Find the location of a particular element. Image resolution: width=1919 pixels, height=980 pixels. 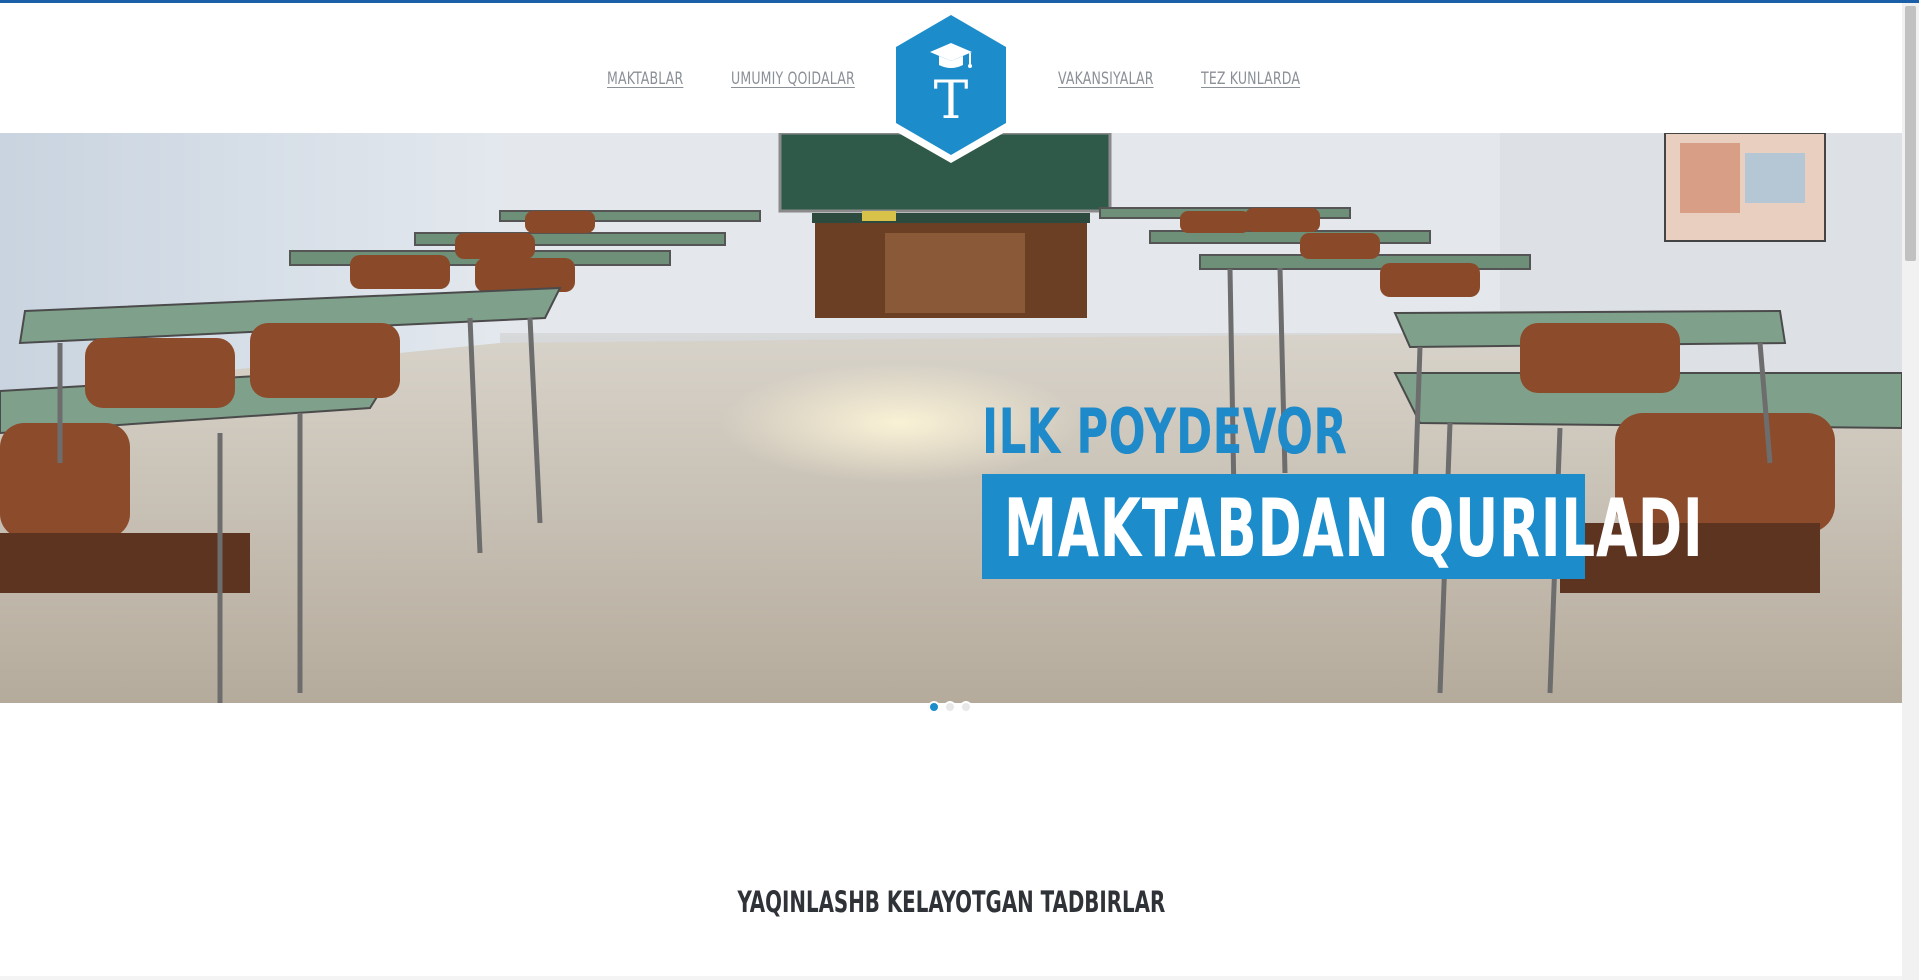

scrollbar-thumb is located at coordinates (1910, 133).